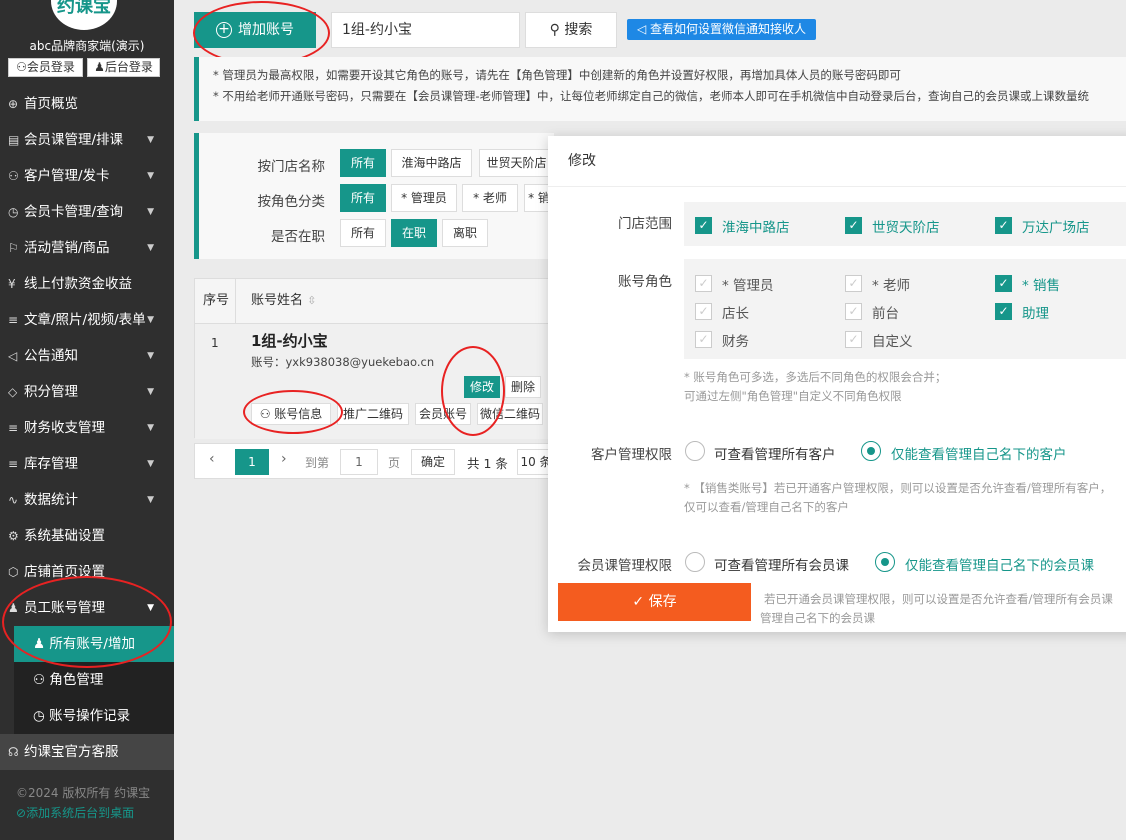 The image size is (1126, 840). What do you see at coordinates (13, 248) in the screenshot?
I see `flag-icon: ⚐` at bounding box center [13, 248].